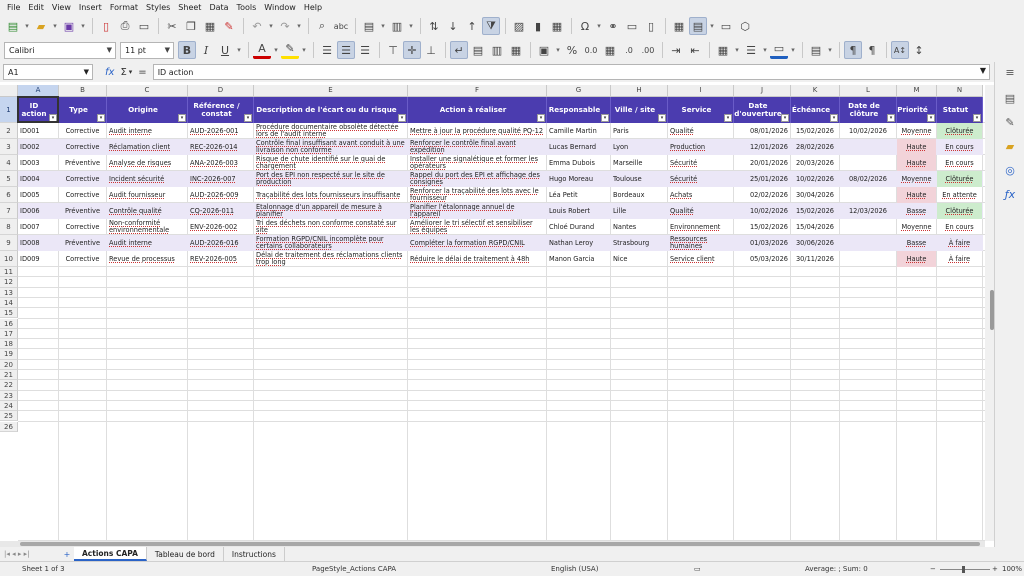 The width and height of the screenshot is (1024, 576). Describe the element at coordinates (239, 50) in the screenshot. I see `underline-dropdown-icon: ▾` at that location.